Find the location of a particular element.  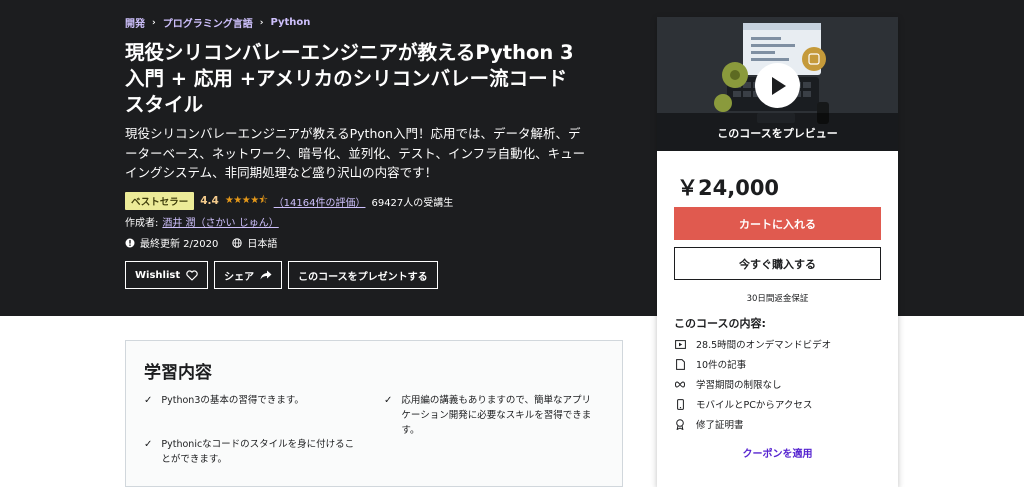

star-rating-icon: ★★★★⯪ is located at coordinates (246, 200).